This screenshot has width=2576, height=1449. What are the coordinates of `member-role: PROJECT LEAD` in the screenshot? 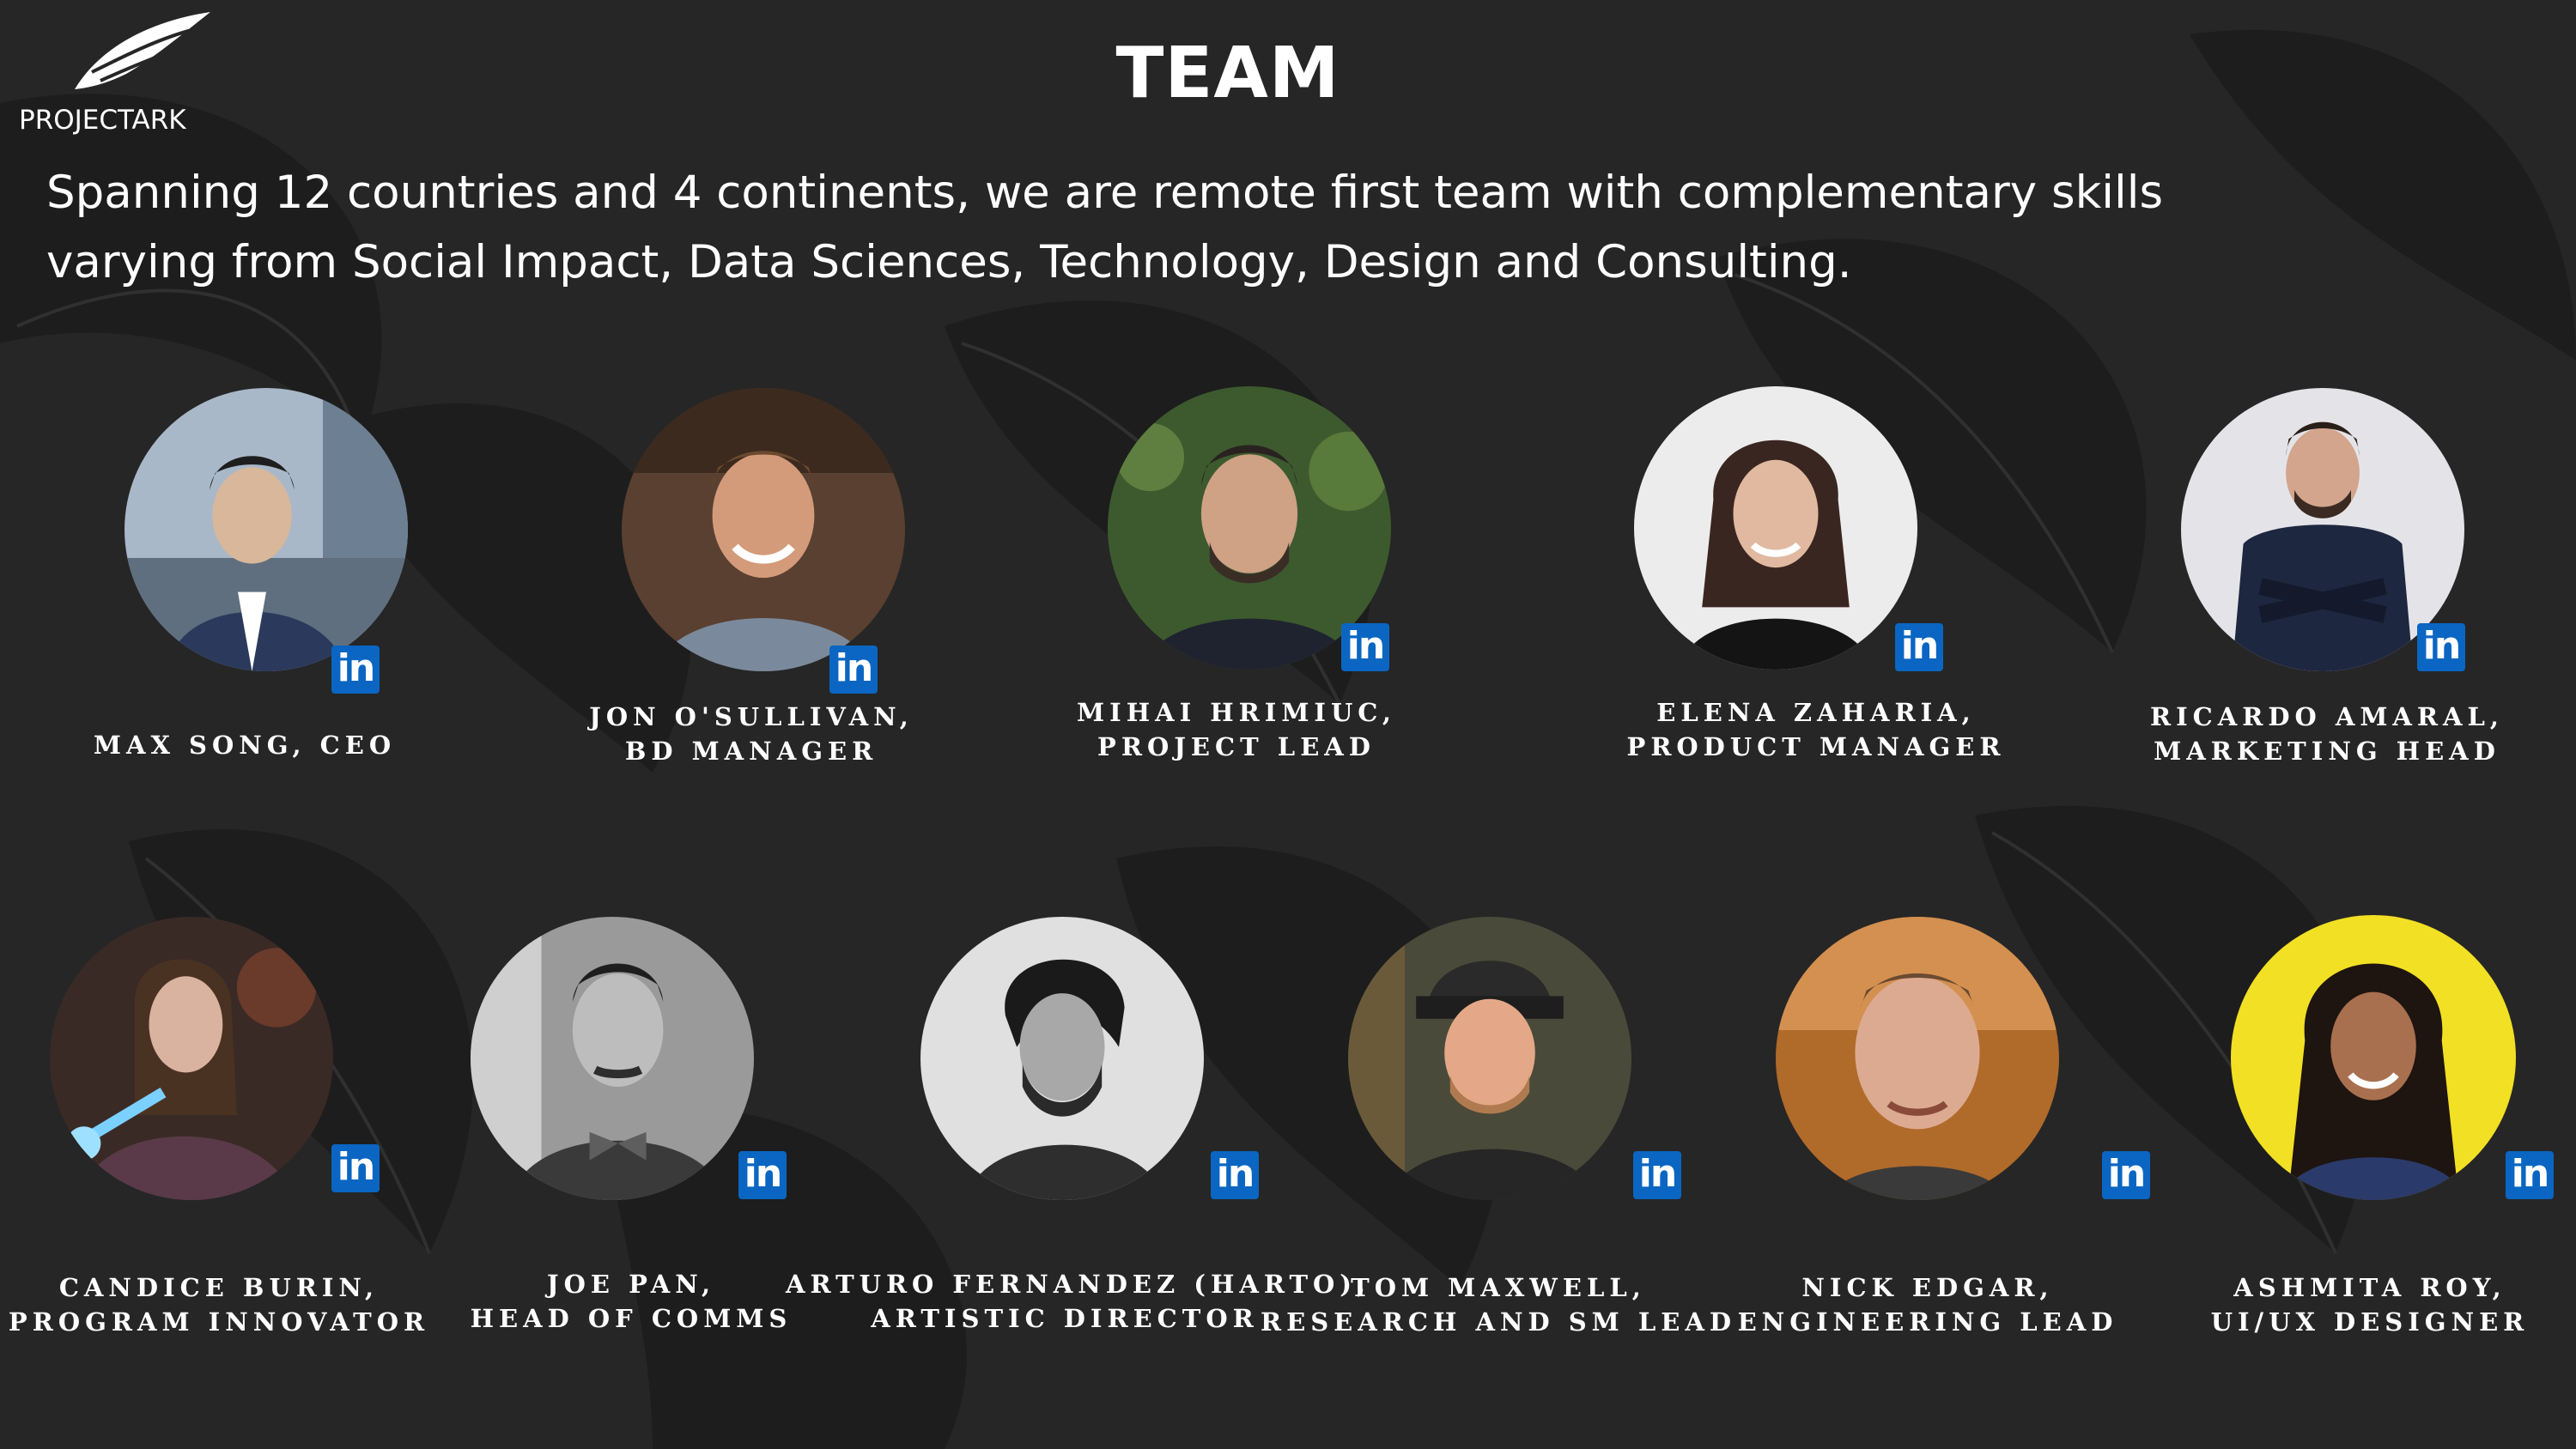 It's located at (1236, 746).